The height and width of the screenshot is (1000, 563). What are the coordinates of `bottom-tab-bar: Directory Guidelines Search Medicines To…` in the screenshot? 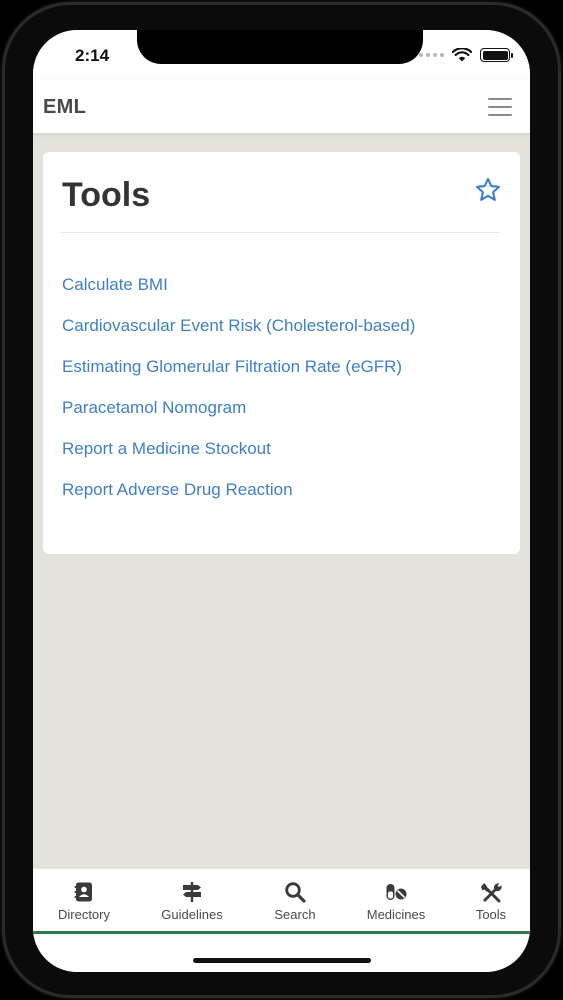 It's located at (281, 901).